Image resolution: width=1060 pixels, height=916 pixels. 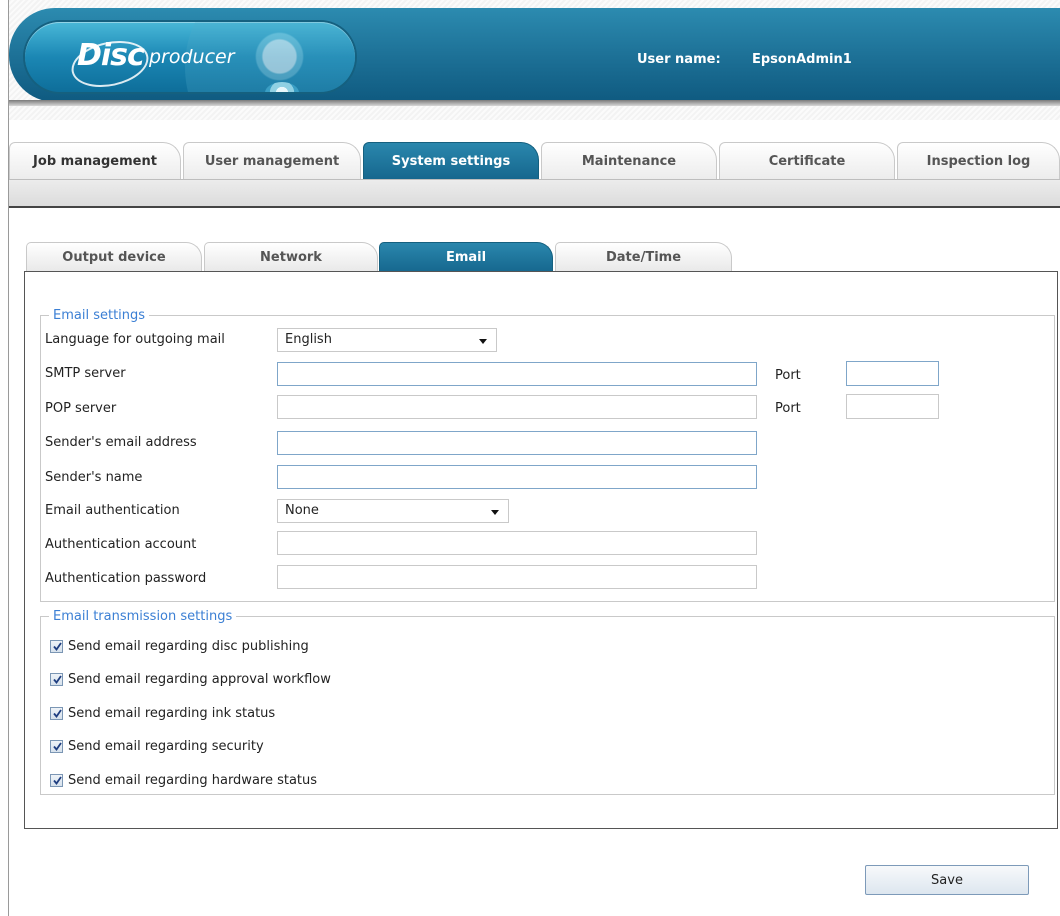 I want to click on tab-system-settings: System settings, so click(x=451, y=160).